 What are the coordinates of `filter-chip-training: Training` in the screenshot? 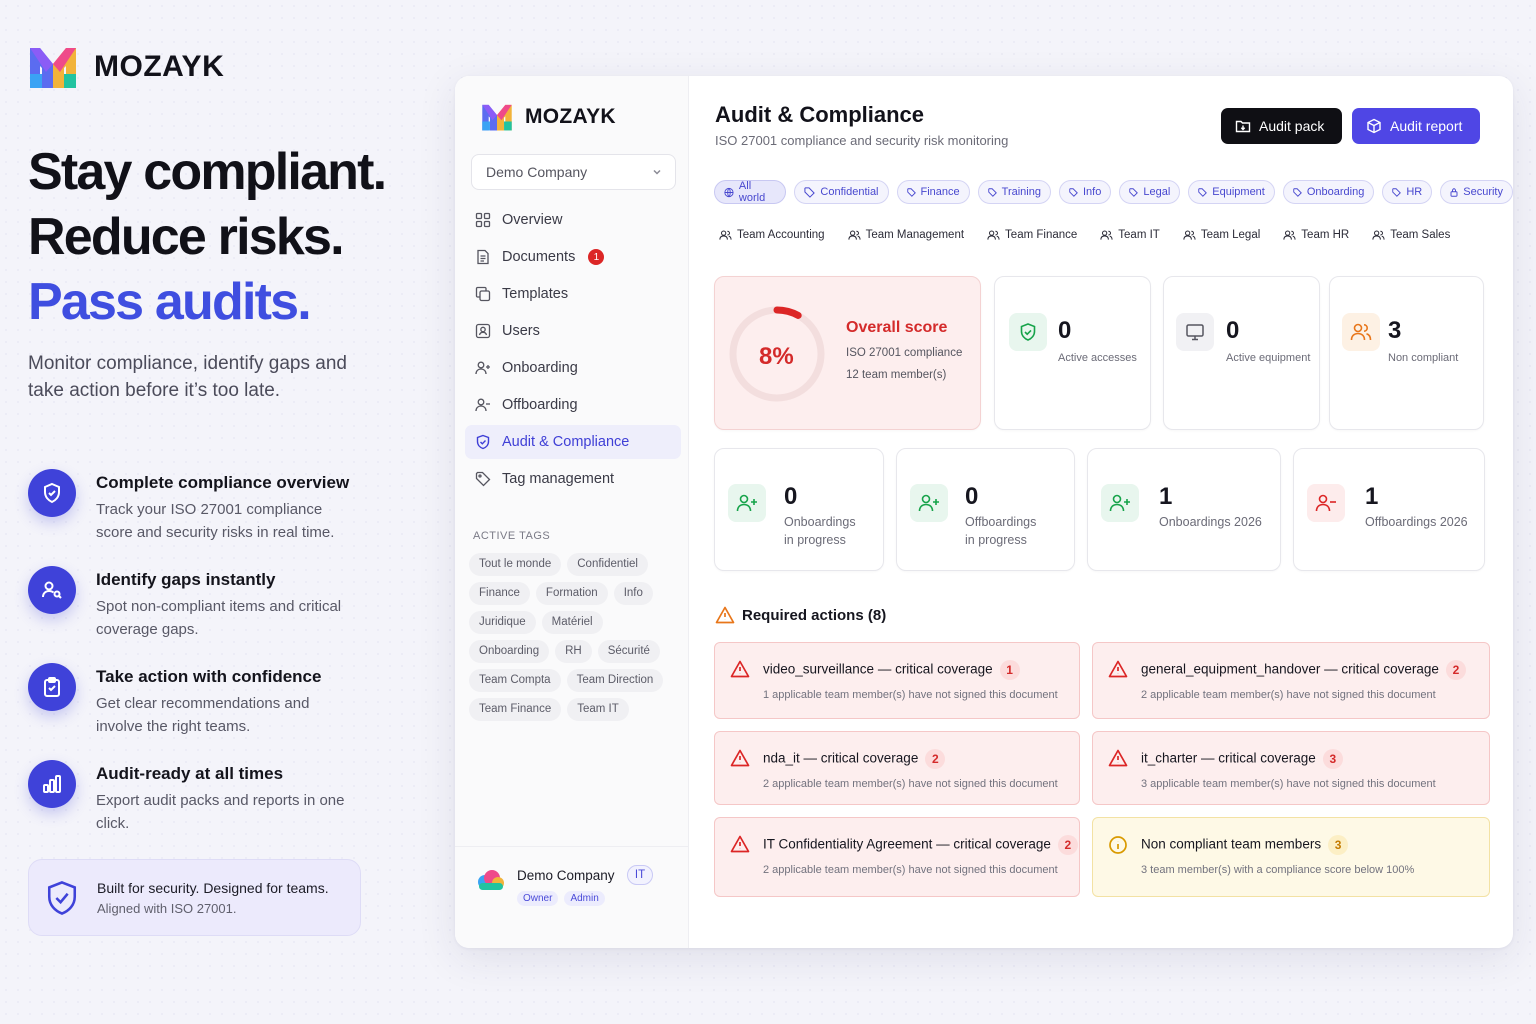 It's located at (1014, 192).